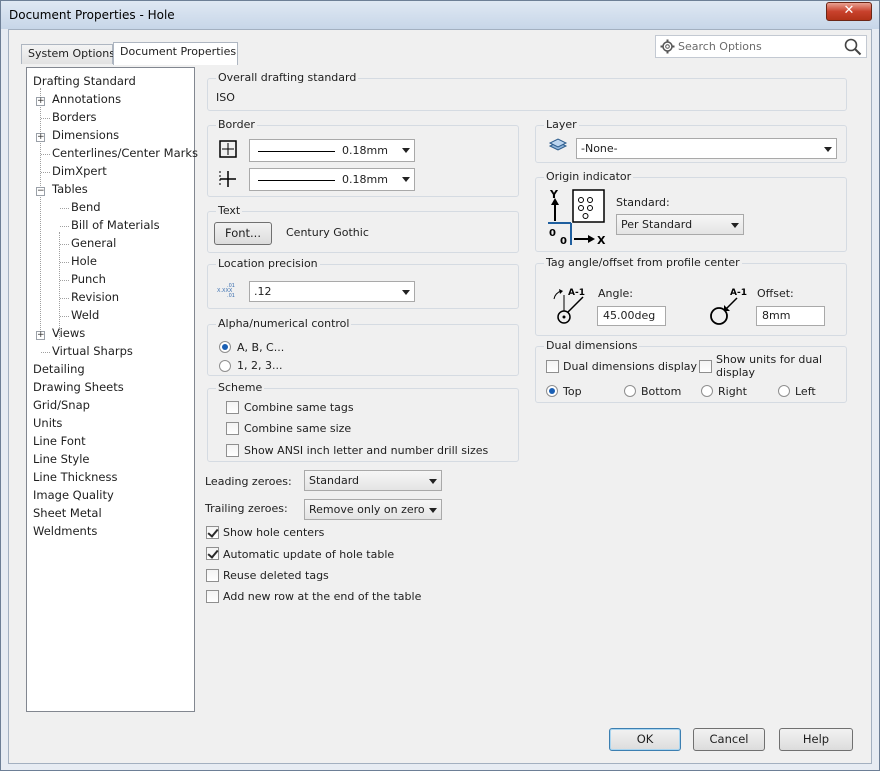  What do you see at coordinates (284, 323) in the screenshot?
I see `alpha-numerical-label: Alpha/numerical control` at bounding box center [284, 323].